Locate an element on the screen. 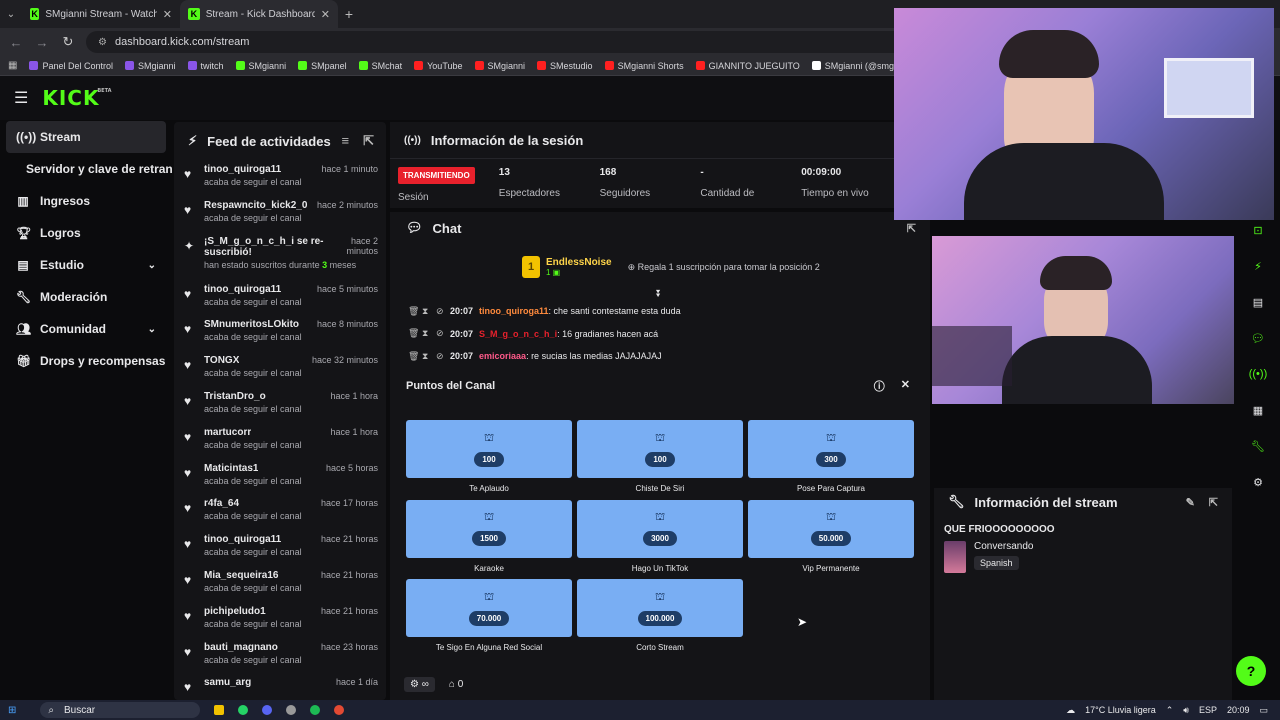 This screenshot has width=1280, height=720. sidebar-item-drops: 🎁︎ Drops y recompensas is located at coordinates (86, 361).